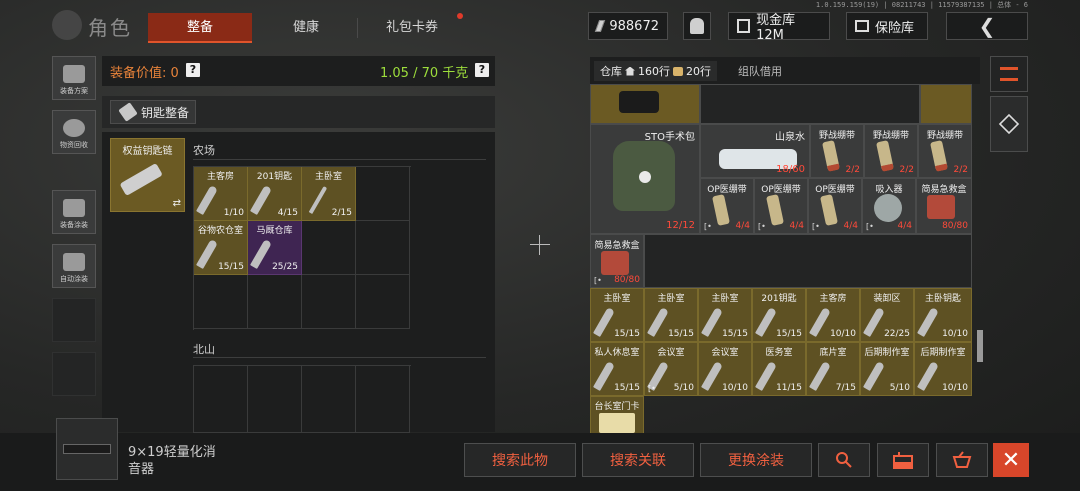 This screenshot has width=1080, height=491. Describe the element at coordinates (74, 279) in the screenshot. I see `sidebar-label: 自动涂装` at that location.